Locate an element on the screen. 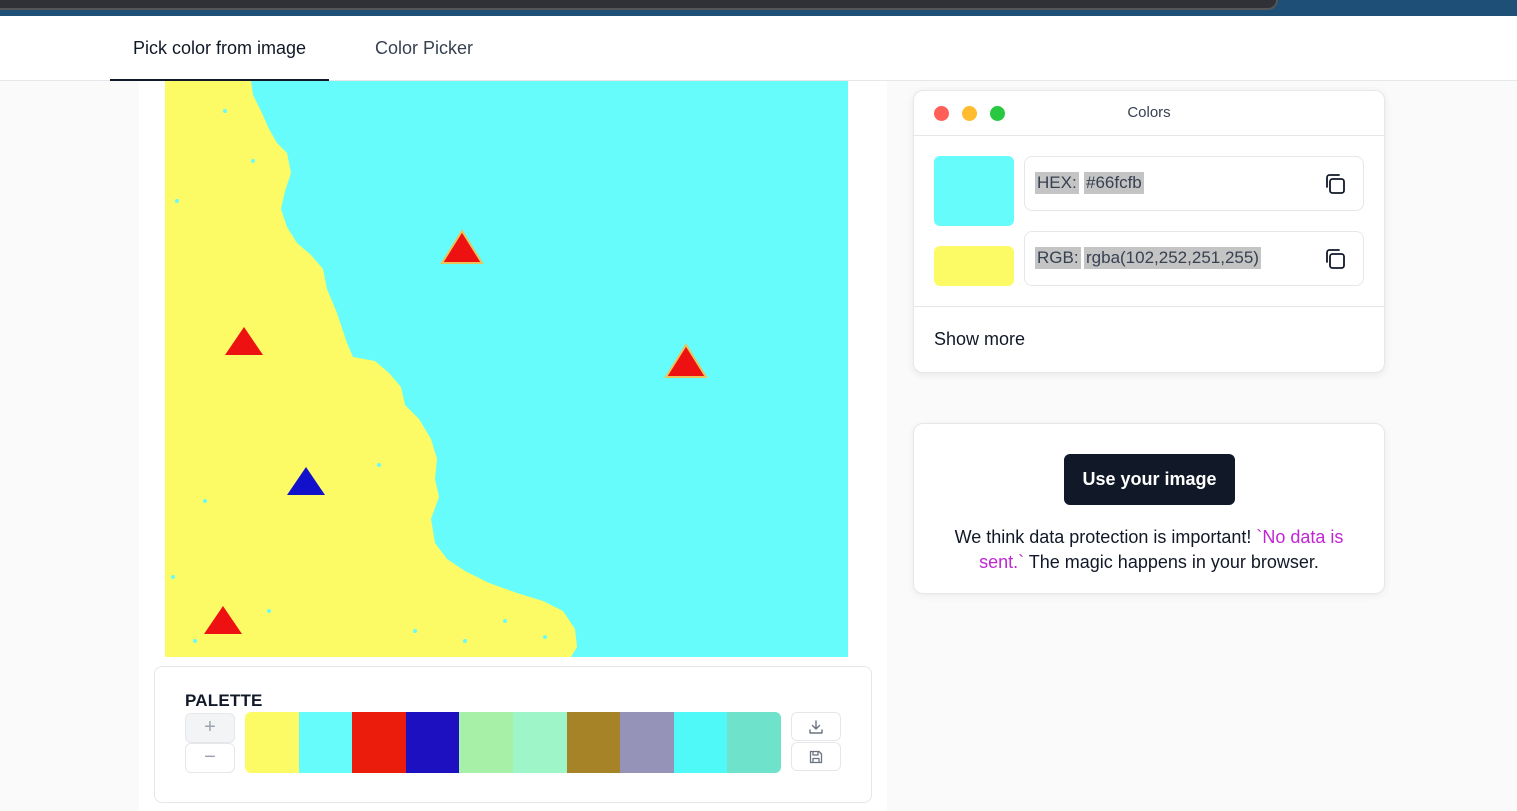 The height and width of the screenshot is (811, 1517). remove-color-button: − is located at coordinates (210, 758).